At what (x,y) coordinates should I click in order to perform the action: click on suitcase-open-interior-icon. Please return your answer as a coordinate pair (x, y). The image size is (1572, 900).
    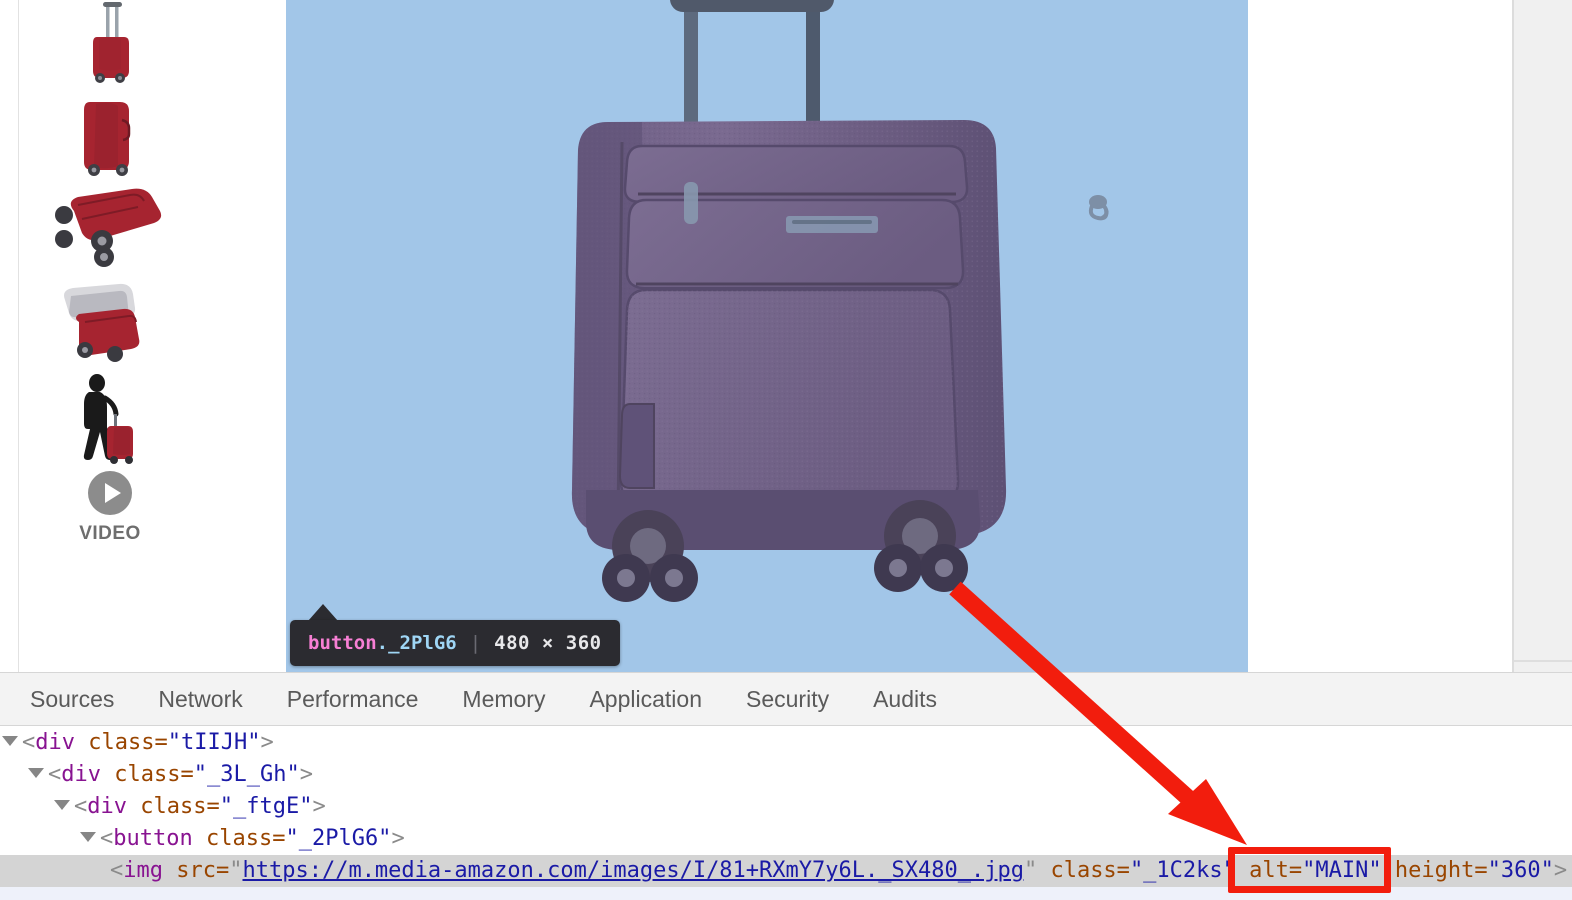
    Looking at the image, I should click on (102, 322).